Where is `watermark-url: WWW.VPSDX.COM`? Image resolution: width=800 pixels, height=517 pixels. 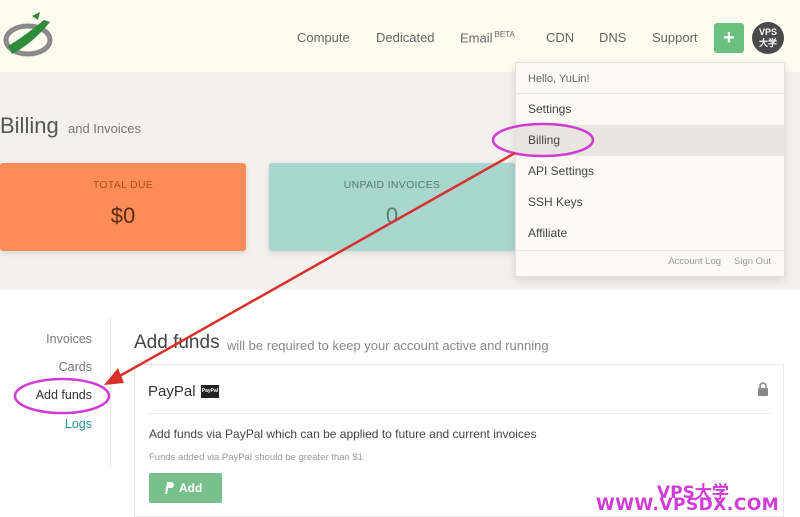
watermark-url: WWW.VPSDX.COM is located at coordinates (688, 505).